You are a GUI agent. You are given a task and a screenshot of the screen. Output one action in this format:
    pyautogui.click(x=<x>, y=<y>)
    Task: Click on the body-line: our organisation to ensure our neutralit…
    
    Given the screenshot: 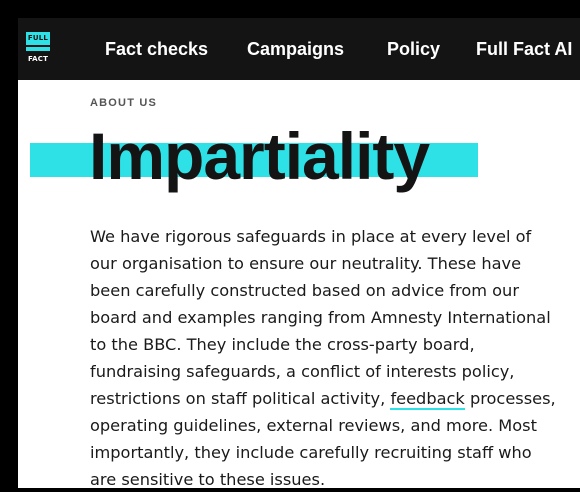 What is the action you would take?
    pyautogui.click(x=306, y=263)
    